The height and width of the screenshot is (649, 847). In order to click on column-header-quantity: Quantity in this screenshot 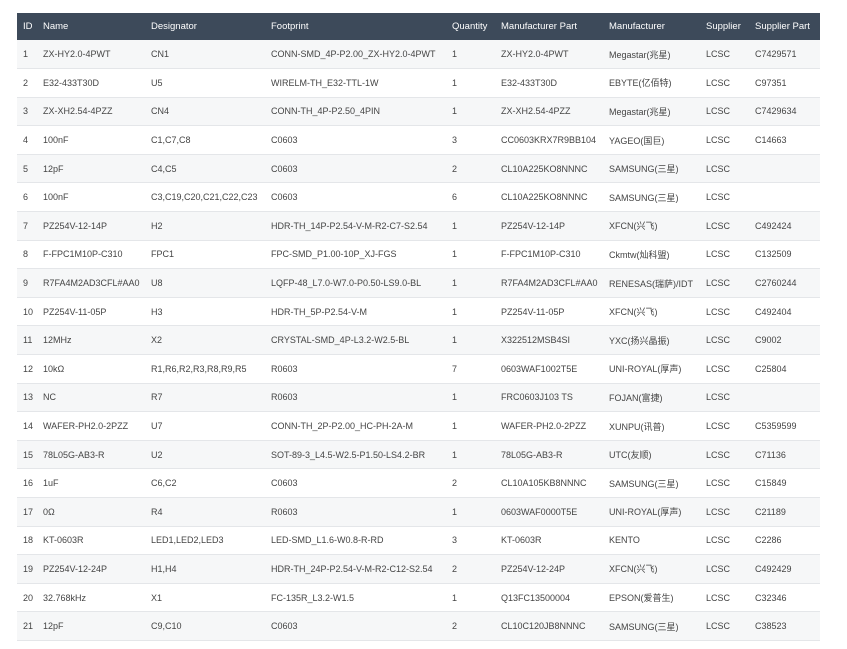, I will do `click(470, 26)`.